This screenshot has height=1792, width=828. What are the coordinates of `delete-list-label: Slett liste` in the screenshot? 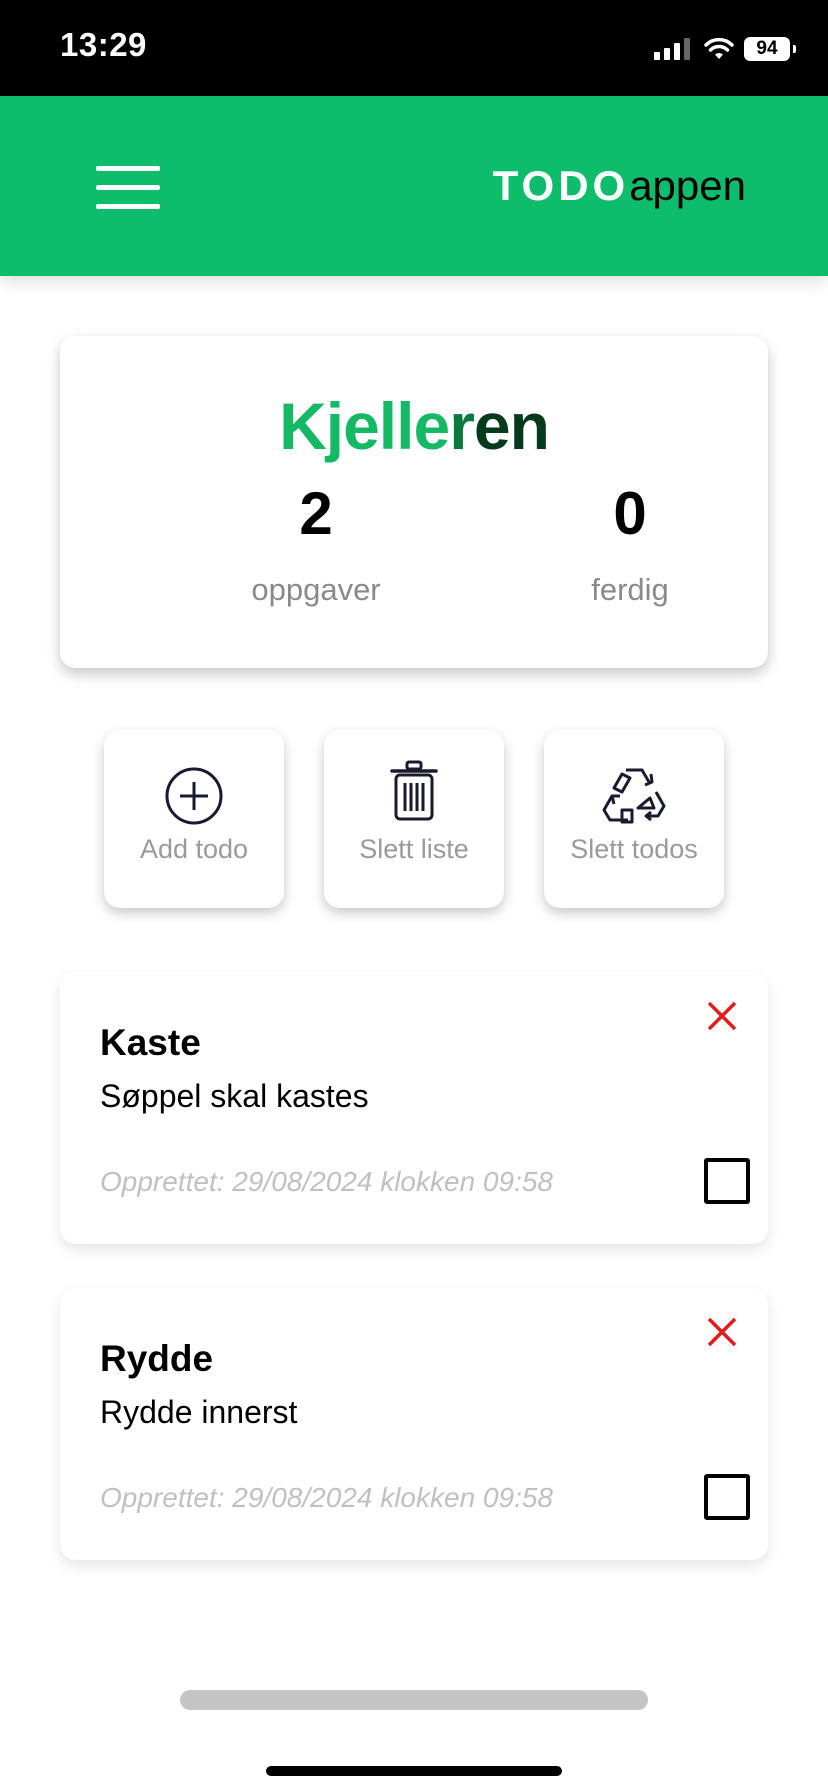 It's located at (414, 849).